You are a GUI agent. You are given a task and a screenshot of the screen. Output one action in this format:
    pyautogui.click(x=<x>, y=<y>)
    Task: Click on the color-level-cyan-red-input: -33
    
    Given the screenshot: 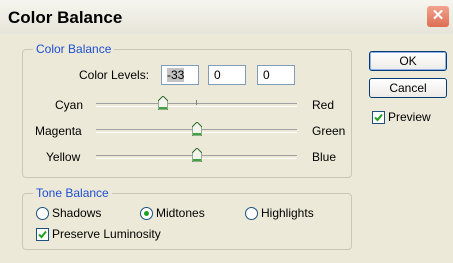 What is the action you would take?
    pyautogui.click(x=180, y=75)
    